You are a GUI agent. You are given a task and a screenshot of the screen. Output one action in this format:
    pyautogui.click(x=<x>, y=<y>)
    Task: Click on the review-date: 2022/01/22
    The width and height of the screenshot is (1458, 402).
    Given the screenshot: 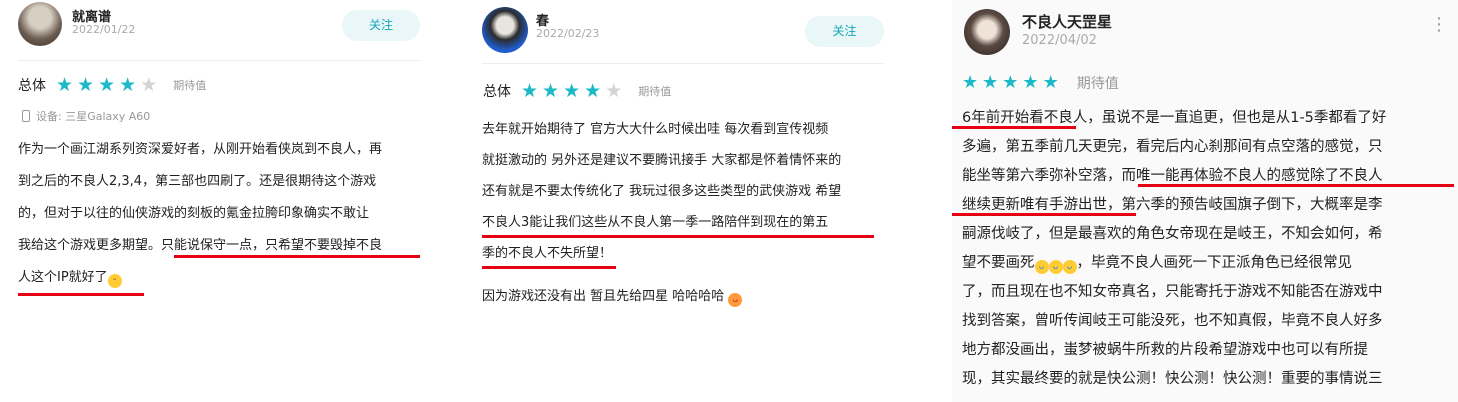 What is the action you would take?
    pyautogui.click(x=104, y=29)
    